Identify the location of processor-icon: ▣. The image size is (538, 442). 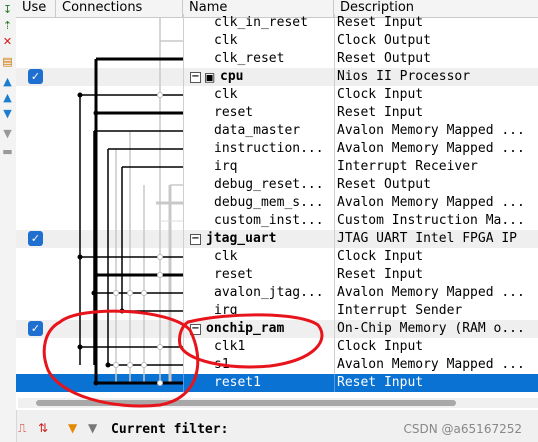
(210, 77).